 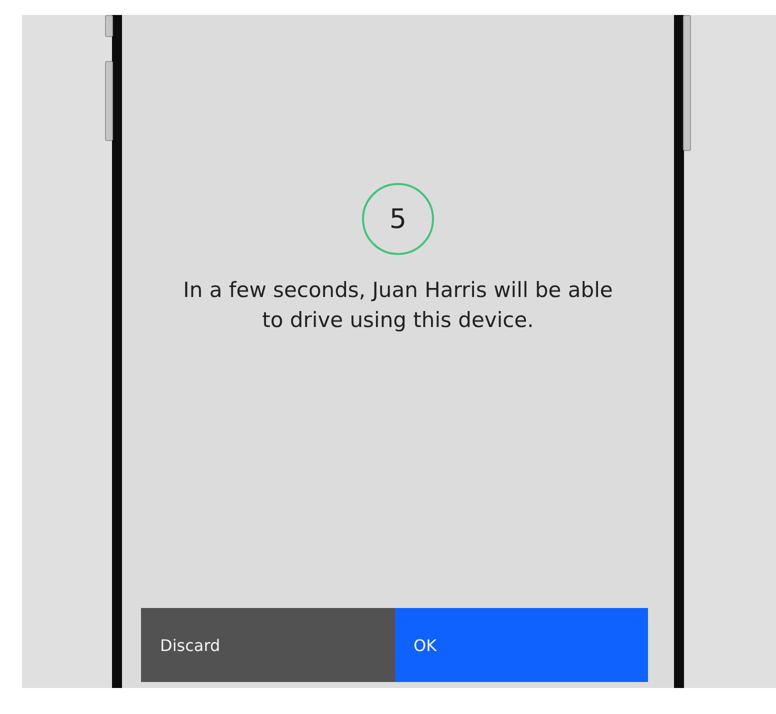 What do you see at coordinates (398, 305) in the screenshot?
I see `message-text: In a few seconds, Juan Harris will be able to drive using this device.` at bounding box center [398, 305].